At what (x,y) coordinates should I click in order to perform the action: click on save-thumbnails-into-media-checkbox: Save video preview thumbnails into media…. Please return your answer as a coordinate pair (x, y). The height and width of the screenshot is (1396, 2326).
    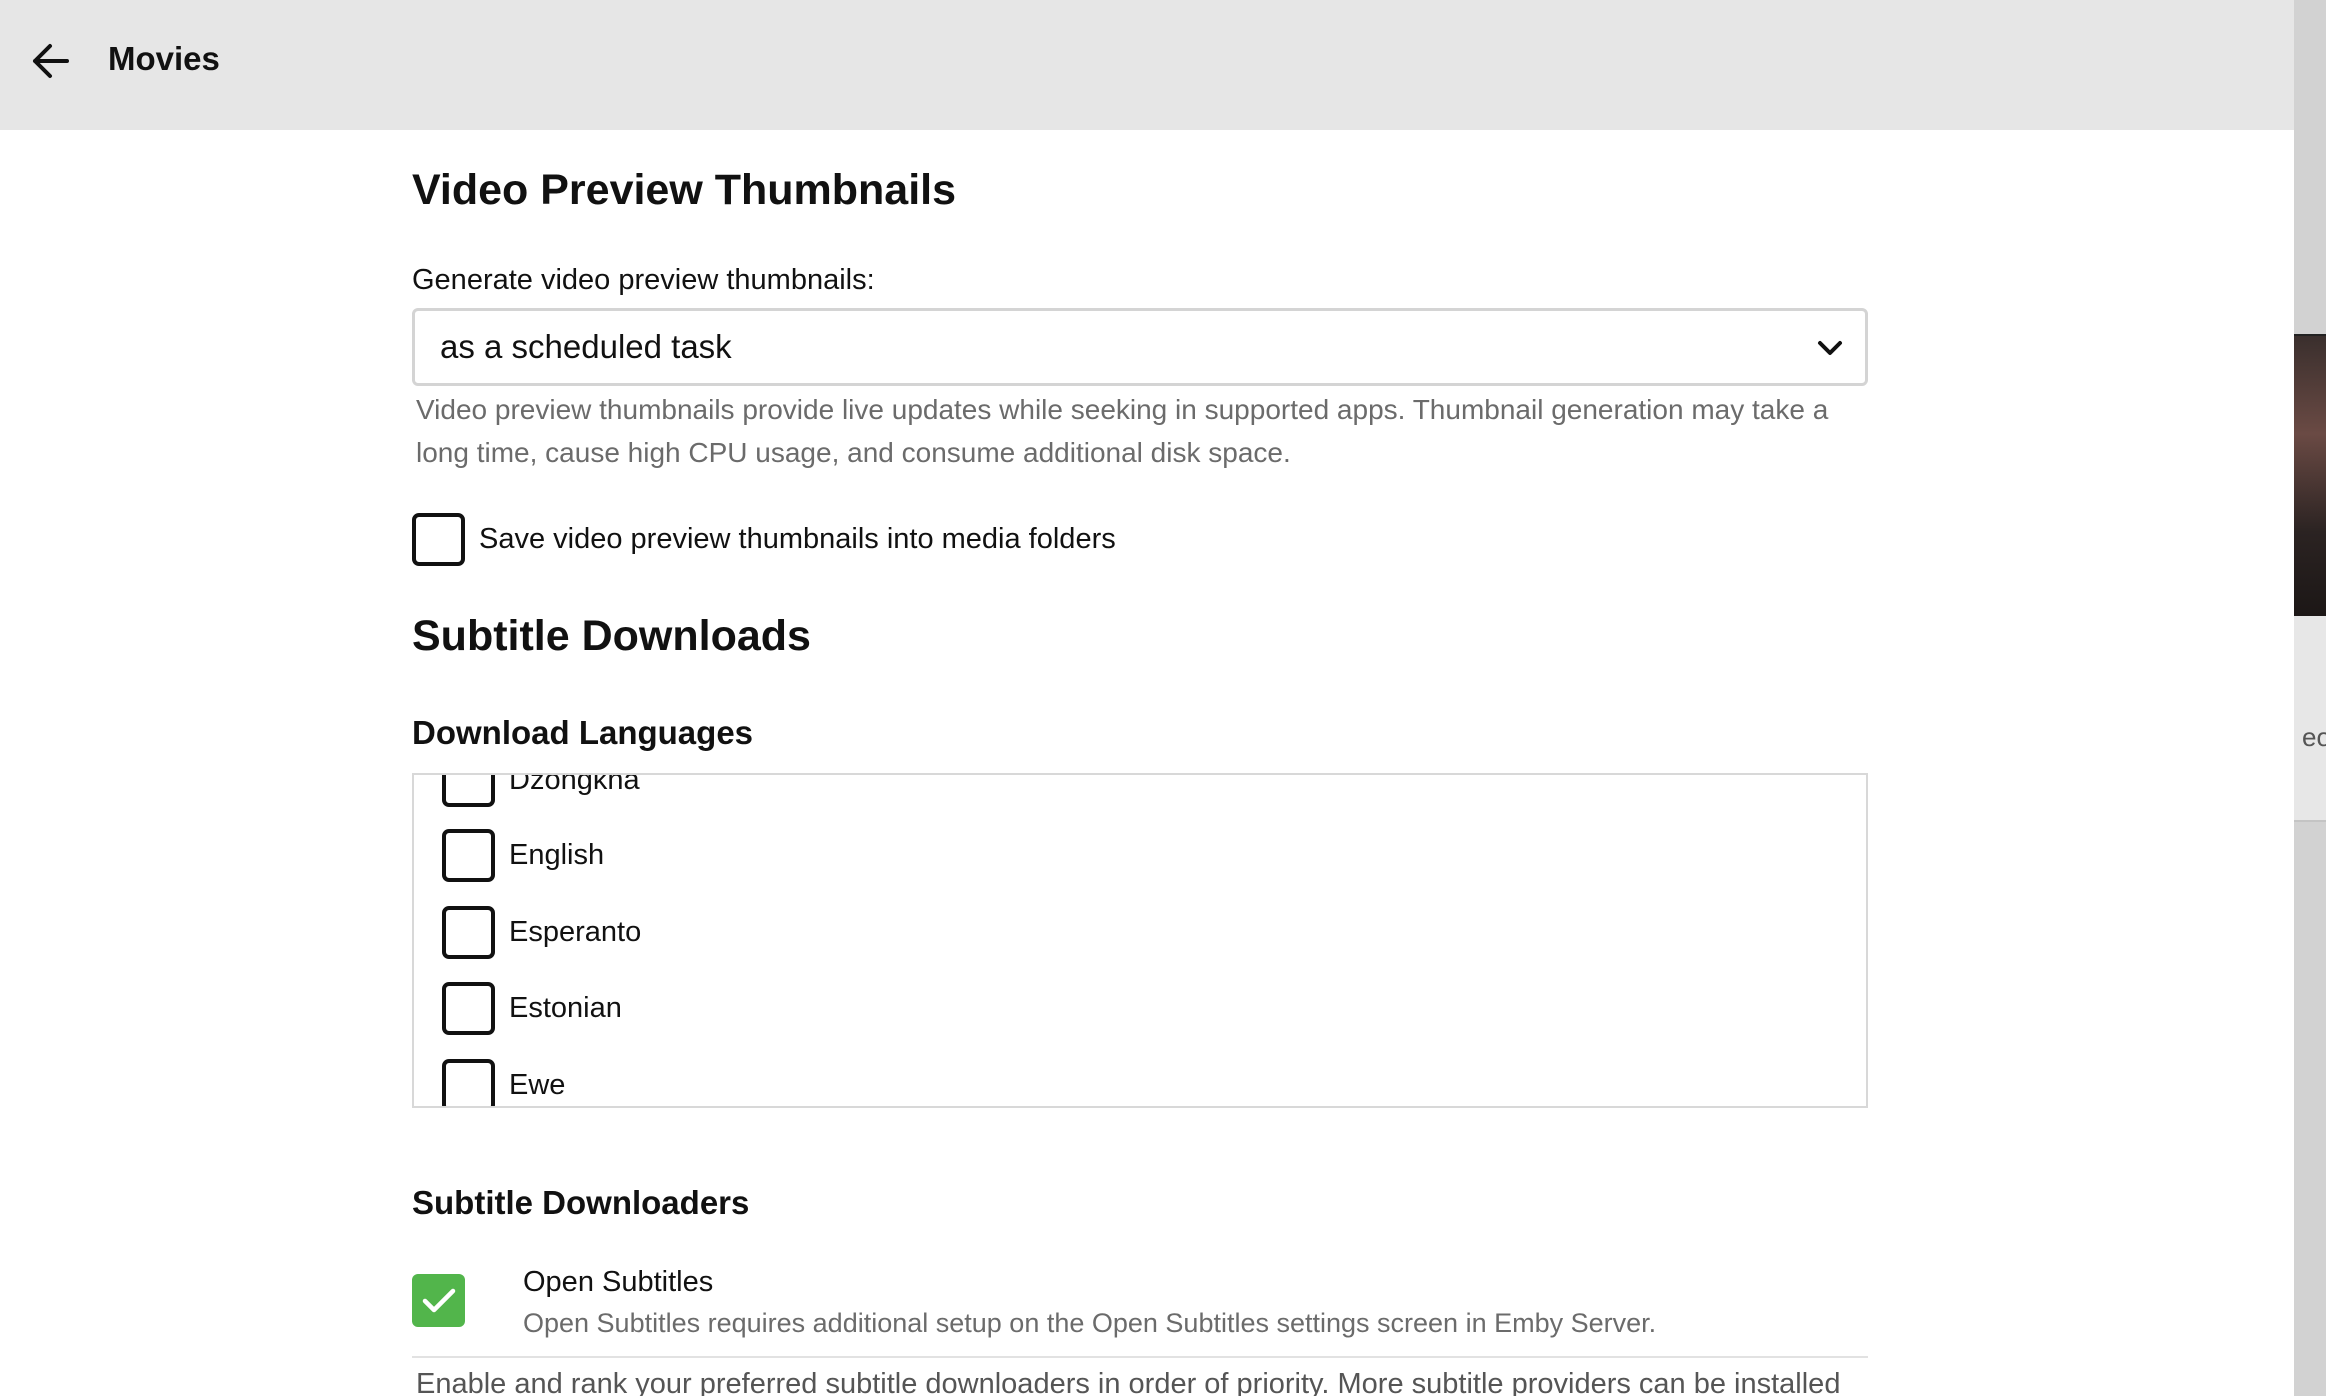
    Looking at the image, I should click on (764, 539).